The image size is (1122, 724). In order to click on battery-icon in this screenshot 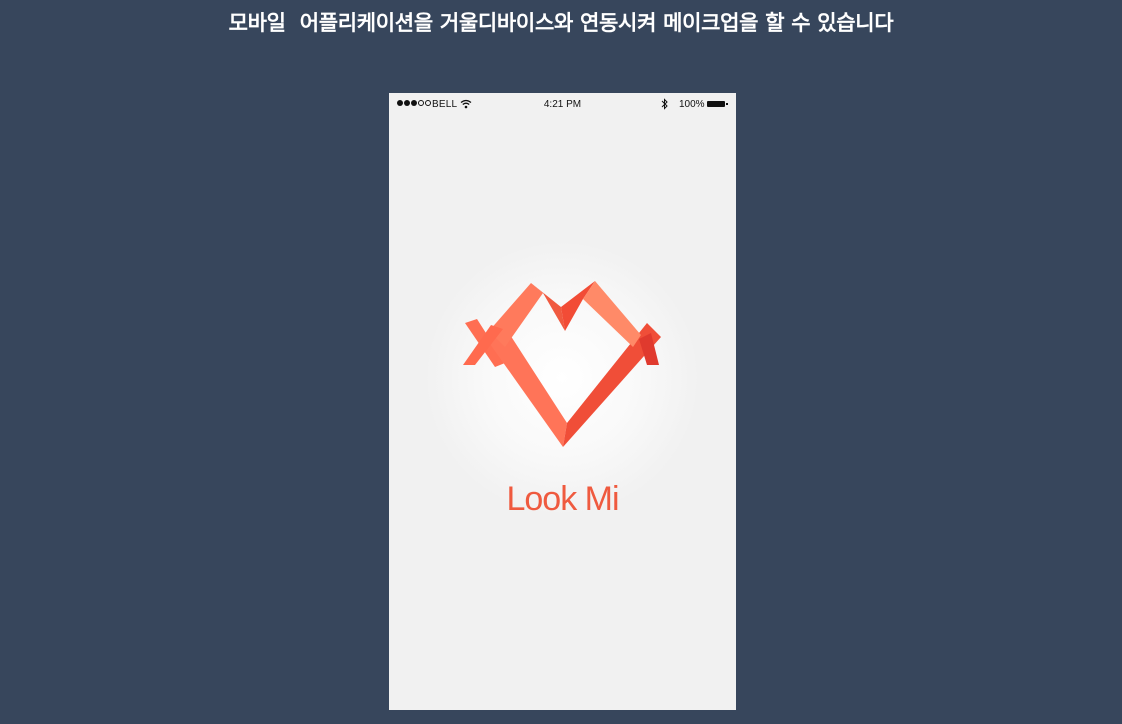, I will do `click(717, 104)`.